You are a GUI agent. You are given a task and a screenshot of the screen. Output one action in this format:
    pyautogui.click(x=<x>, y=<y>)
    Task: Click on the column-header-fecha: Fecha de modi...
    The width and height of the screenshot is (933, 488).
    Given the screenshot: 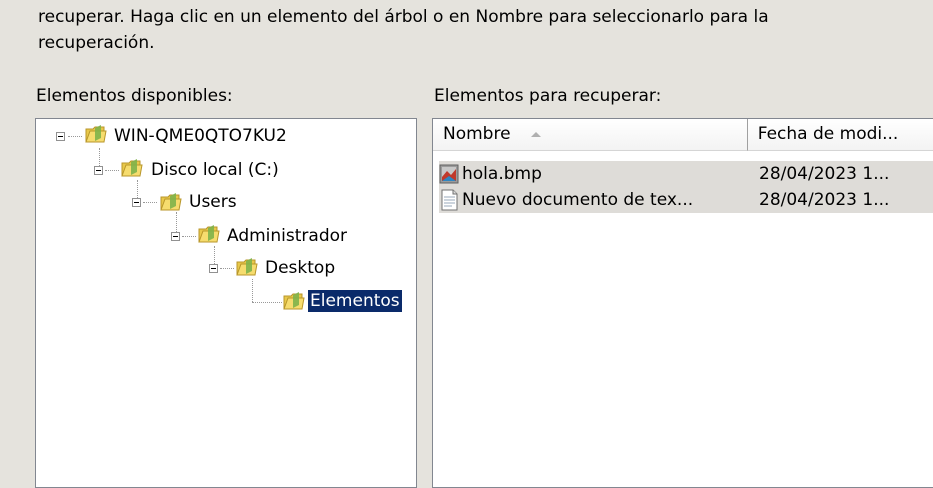 What is the action you would take?
    pyautogui.click(x=840, y=135)
    